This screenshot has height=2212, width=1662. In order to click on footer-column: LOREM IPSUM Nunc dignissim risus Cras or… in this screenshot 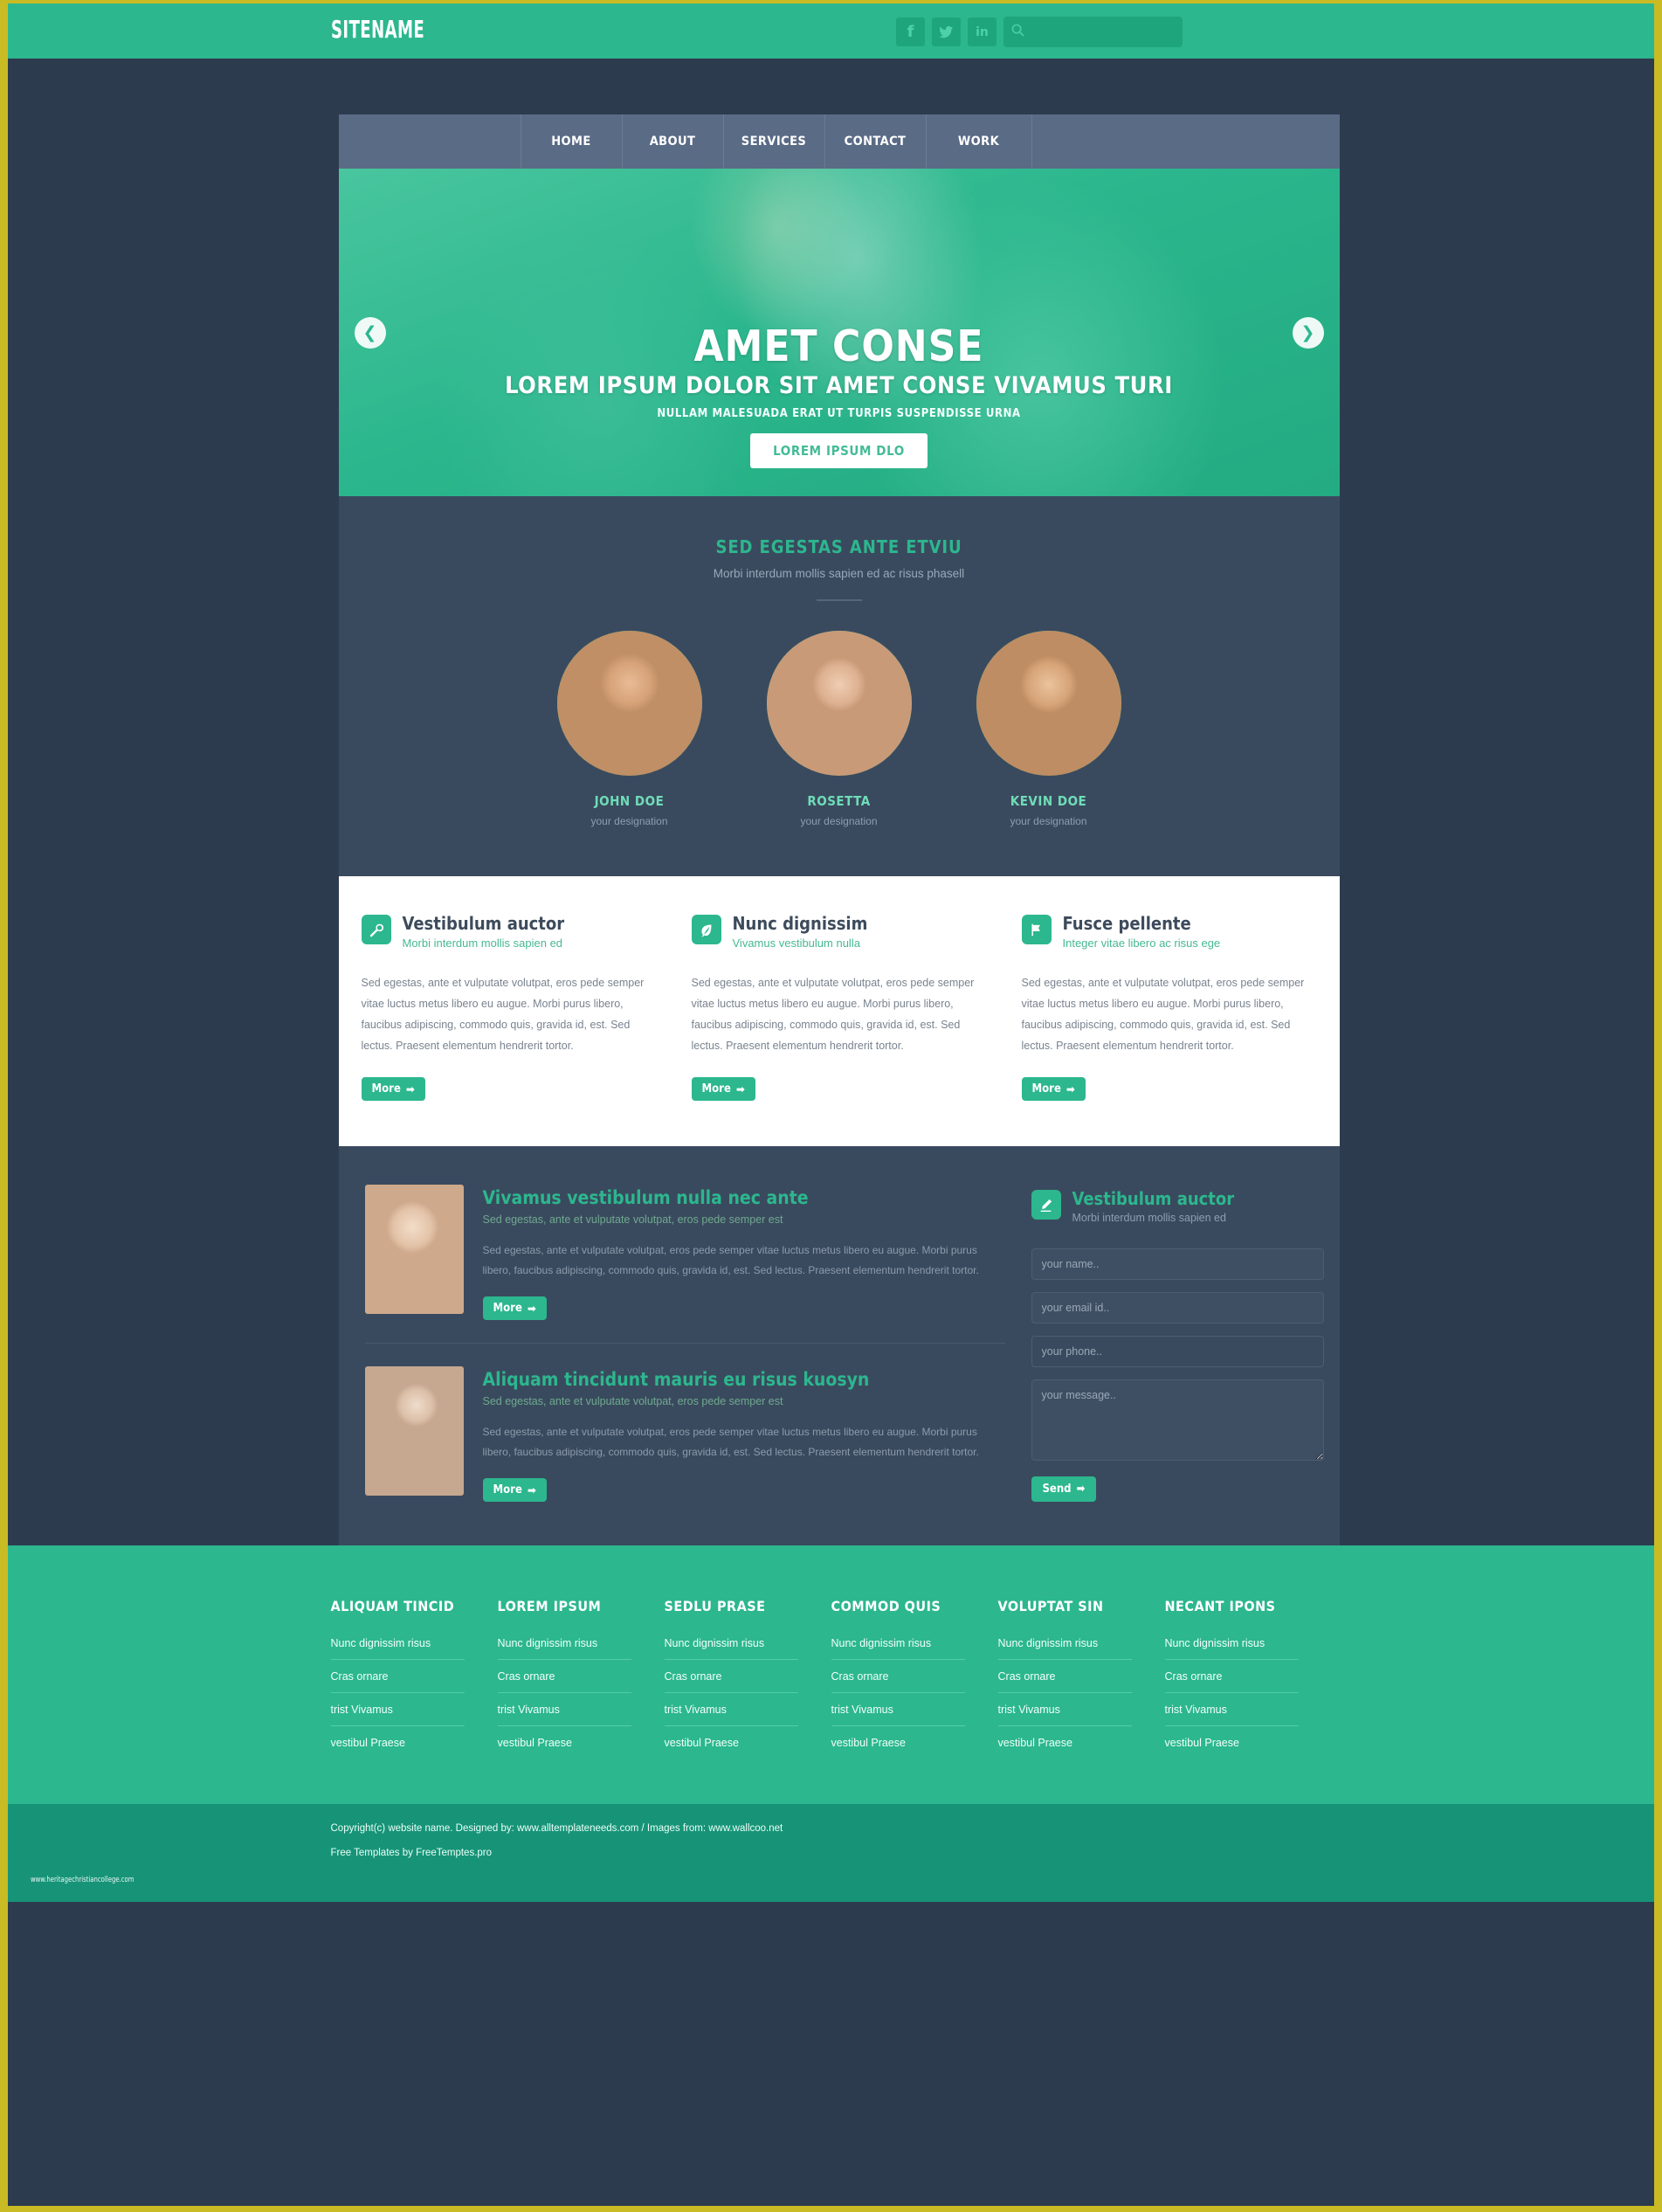, I will do `click(581, 1683)`.